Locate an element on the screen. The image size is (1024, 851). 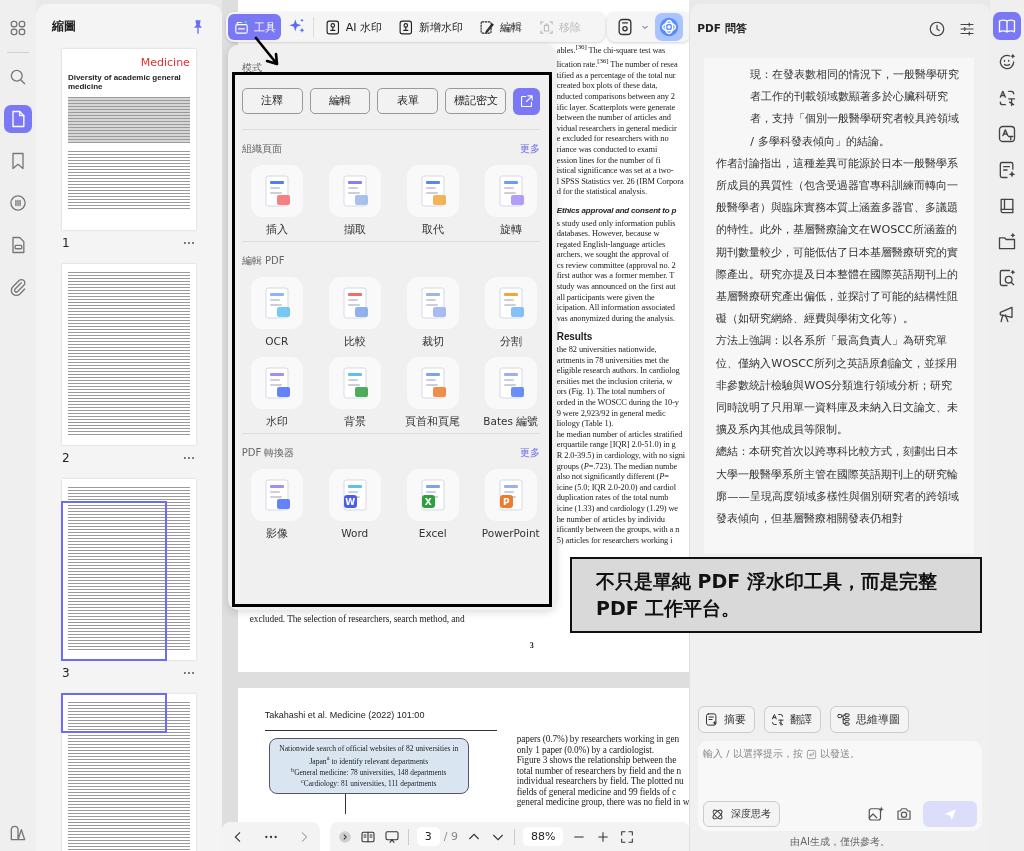
image-sparkle-icon is located at coordinates (876, 814).